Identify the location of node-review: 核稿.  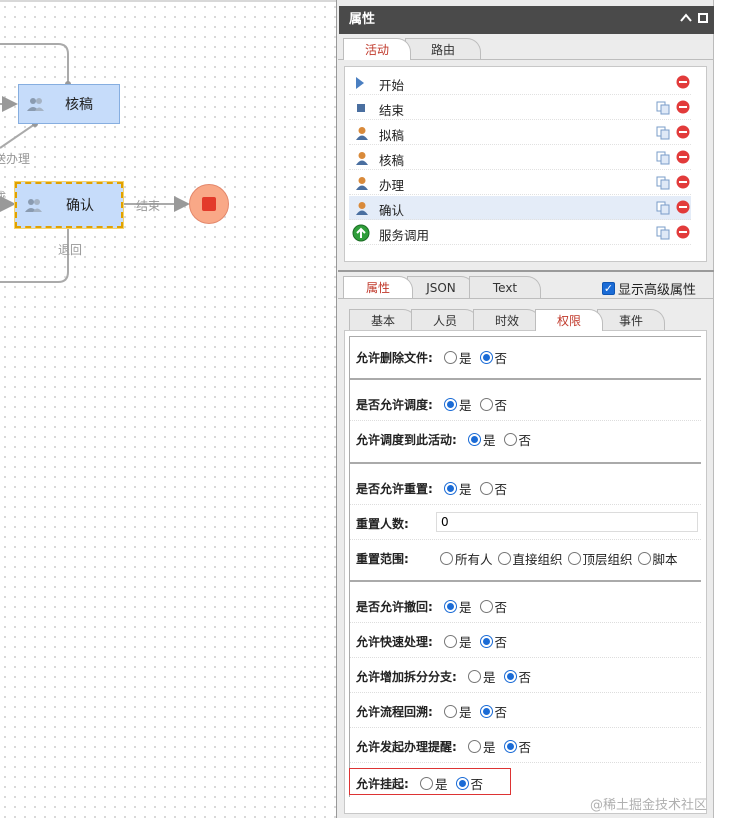
(69, 104).